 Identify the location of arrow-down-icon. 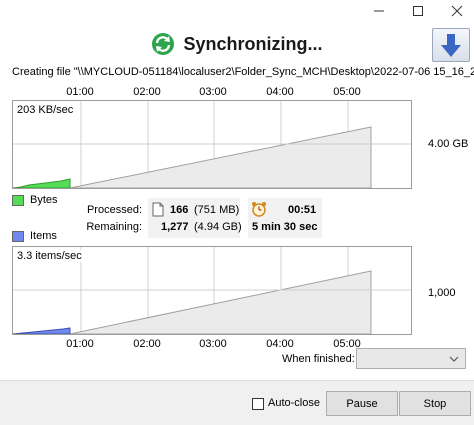
(451, 45).